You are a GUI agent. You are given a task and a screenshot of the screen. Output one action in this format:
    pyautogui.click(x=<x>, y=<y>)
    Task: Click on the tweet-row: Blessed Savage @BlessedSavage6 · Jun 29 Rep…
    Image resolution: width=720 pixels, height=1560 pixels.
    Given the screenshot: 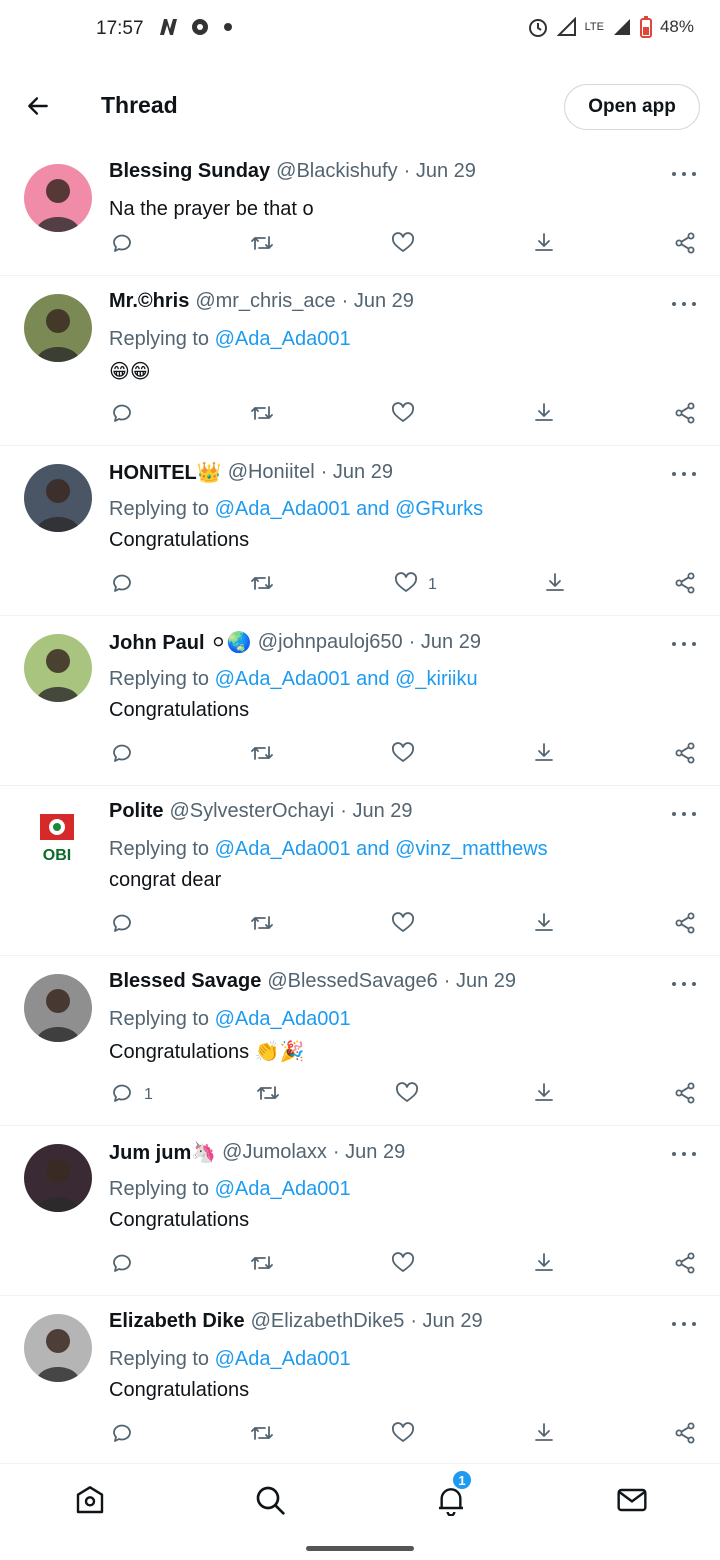 What is the action you would take?
    pyautogui.click(x=360, y=1041)
    